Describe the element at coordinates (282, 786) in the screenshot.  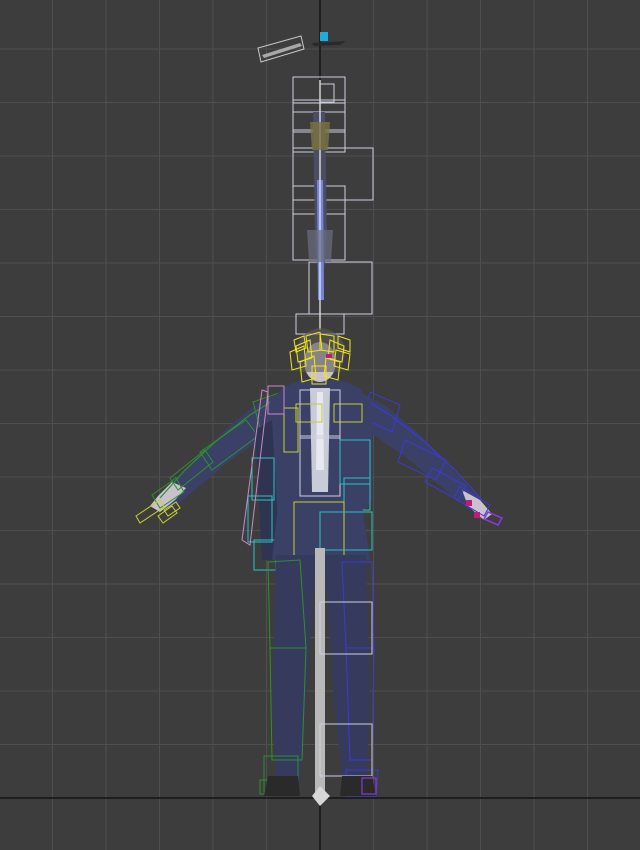
I see `left-shoe` at that location.